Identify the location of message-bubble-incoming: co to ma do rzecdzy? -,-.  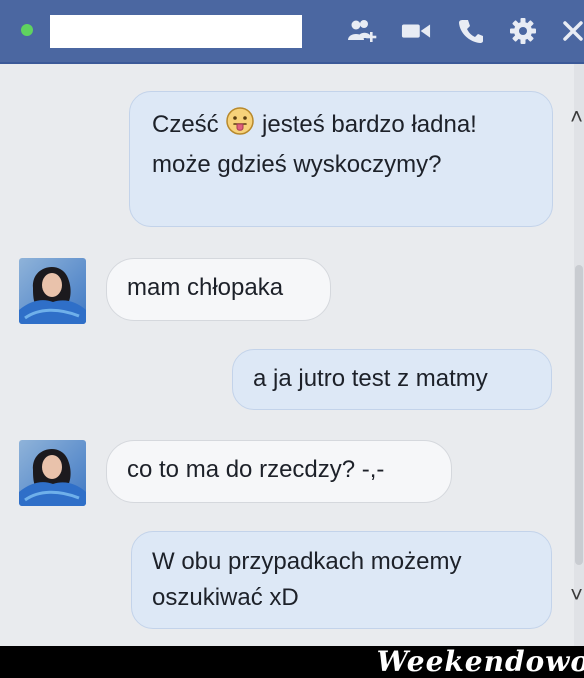
(279, 471).